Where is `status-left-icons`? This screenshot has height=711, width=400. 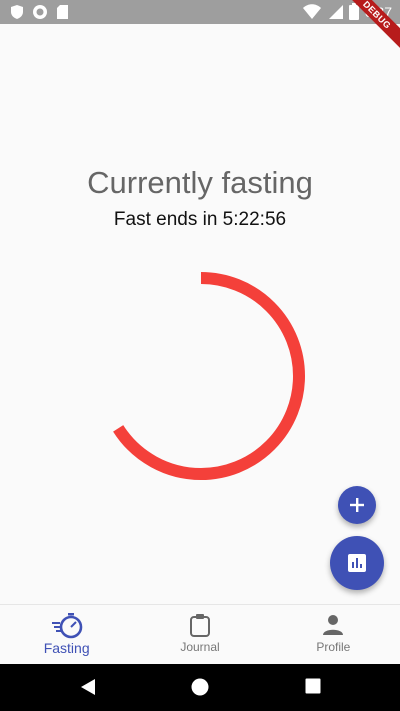 status-left-icons is located at coordinates (39, 12).